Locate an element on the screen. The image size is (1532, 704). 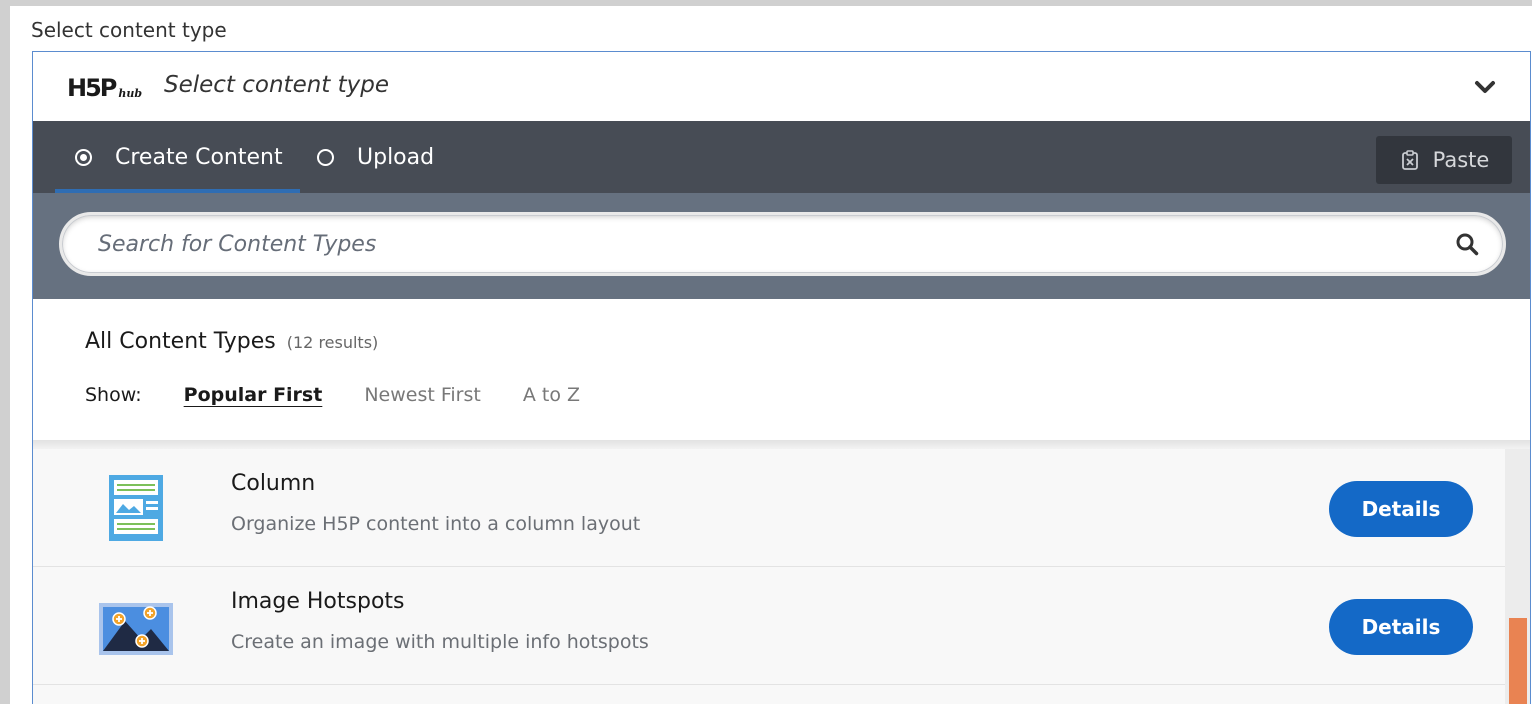
image-hotspots-icon is located at coordinates (136, 629).